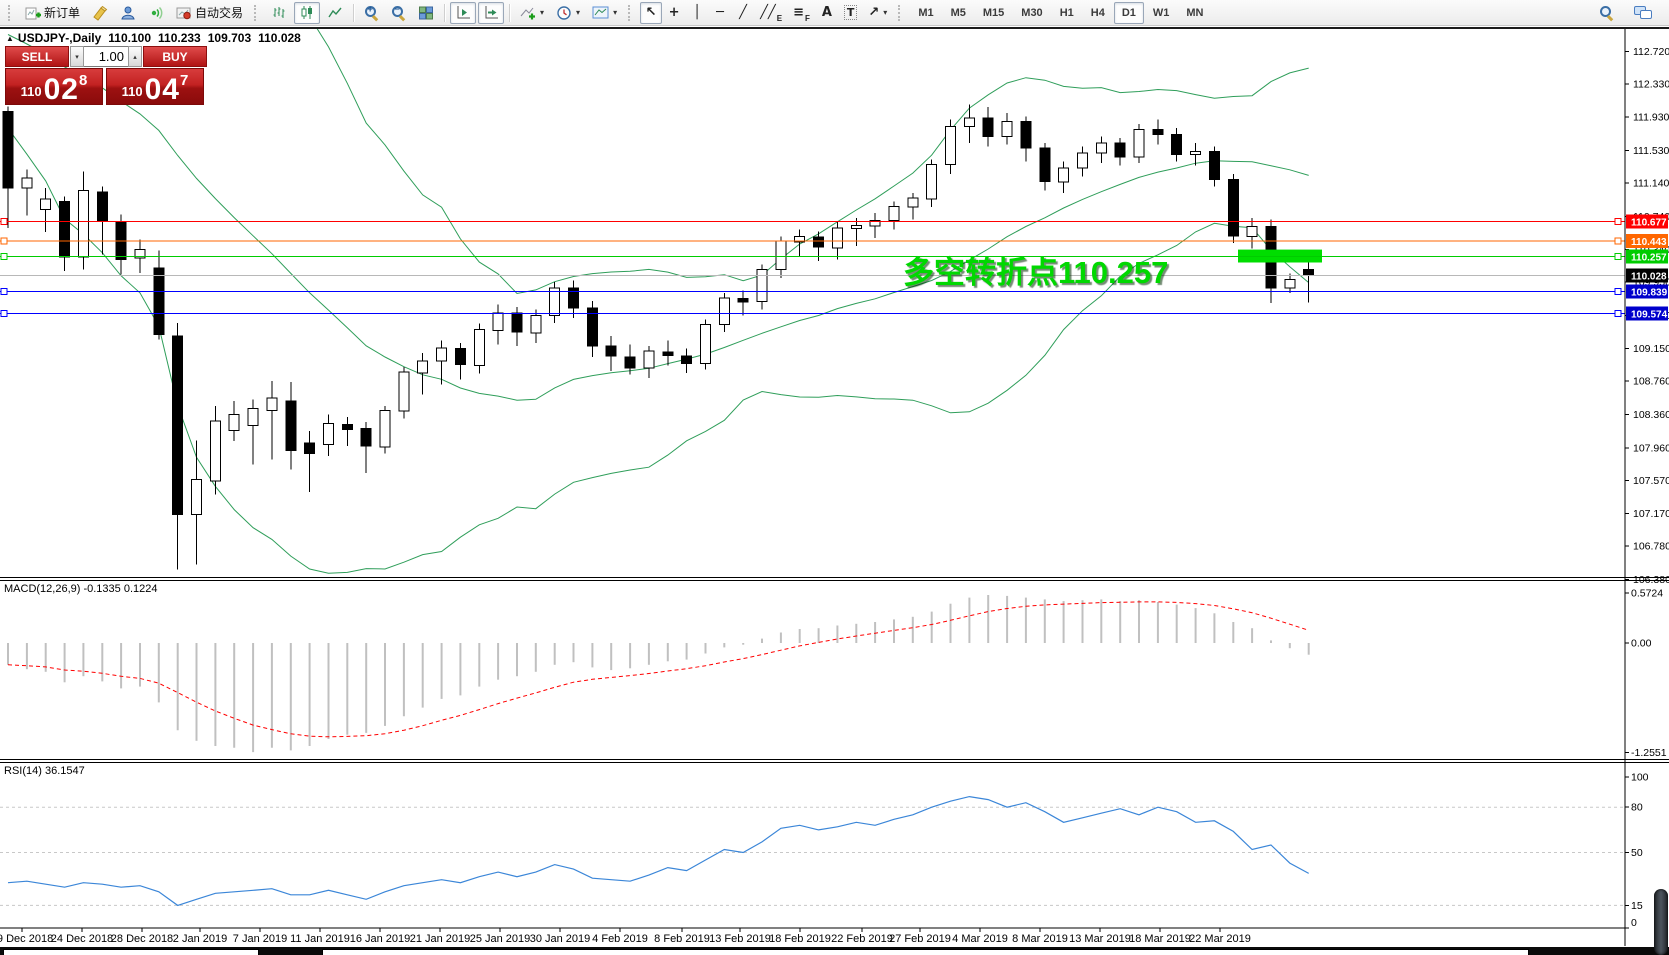  I want to click on toolbar-right-icons, so click(1625, 13).